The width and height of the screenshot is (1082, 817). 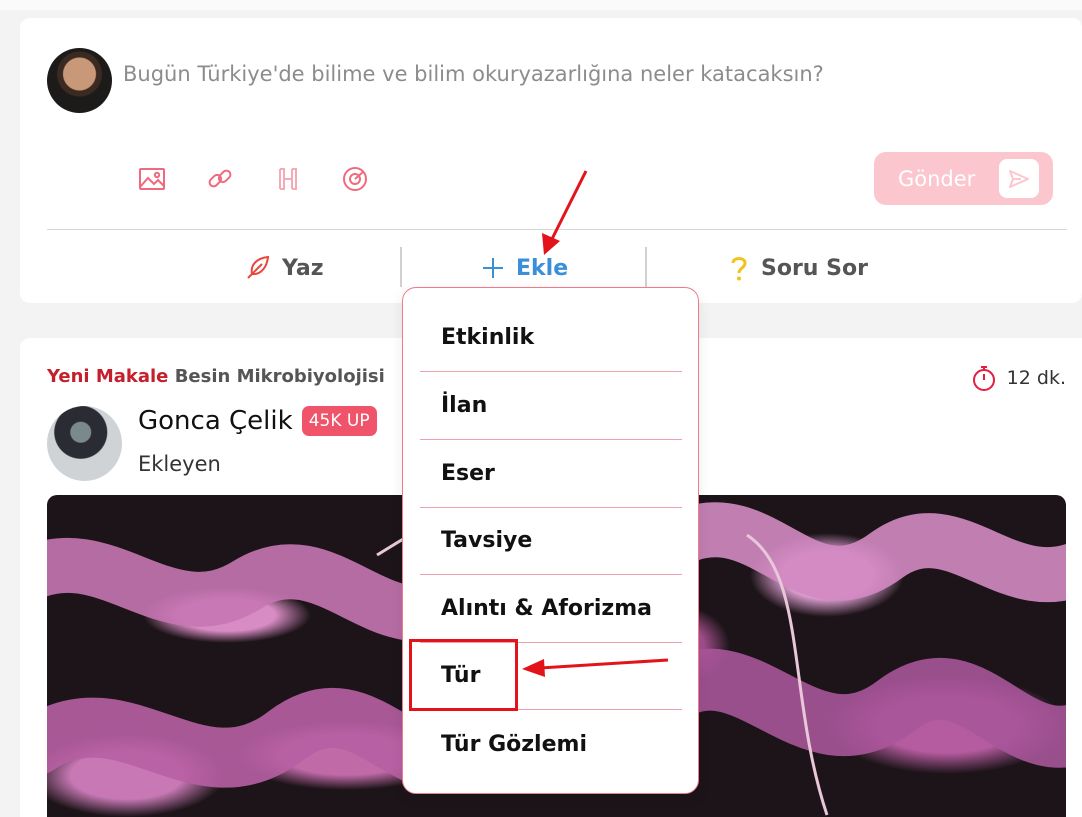 I want to click on stopwatch-icon, so click(x=984, y=378).